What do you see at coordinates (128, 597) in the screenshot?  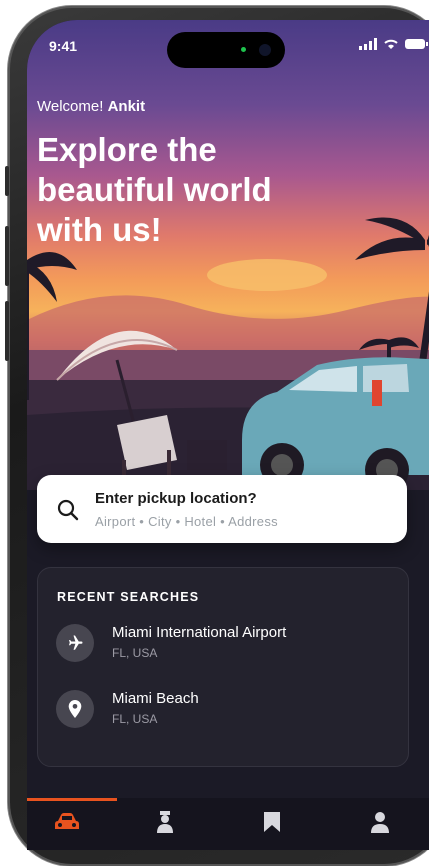 I see `recent-searches-heading: RECENT SEARCHES` at bounding box center [128, 597].